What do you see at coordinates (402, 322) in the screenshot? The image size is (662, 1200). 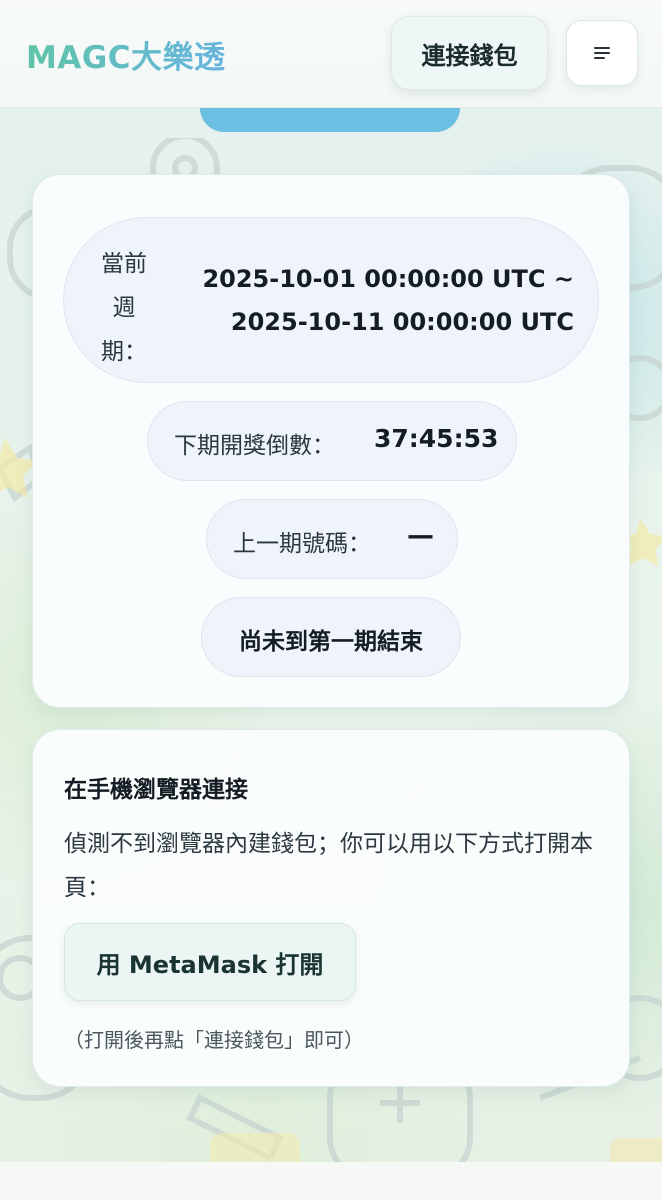 I see `current-period-end: 2025-10-11 00:00:00 UTC` at bounding box center [402, 322].